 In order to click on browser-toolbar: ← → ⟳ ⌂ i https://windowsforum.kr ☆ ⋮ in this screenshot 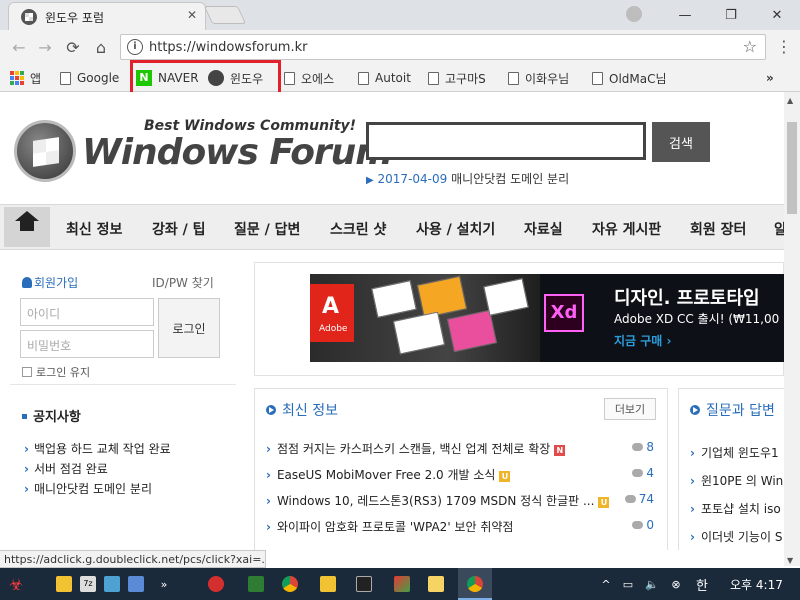, I will do `click(400, 47)`.